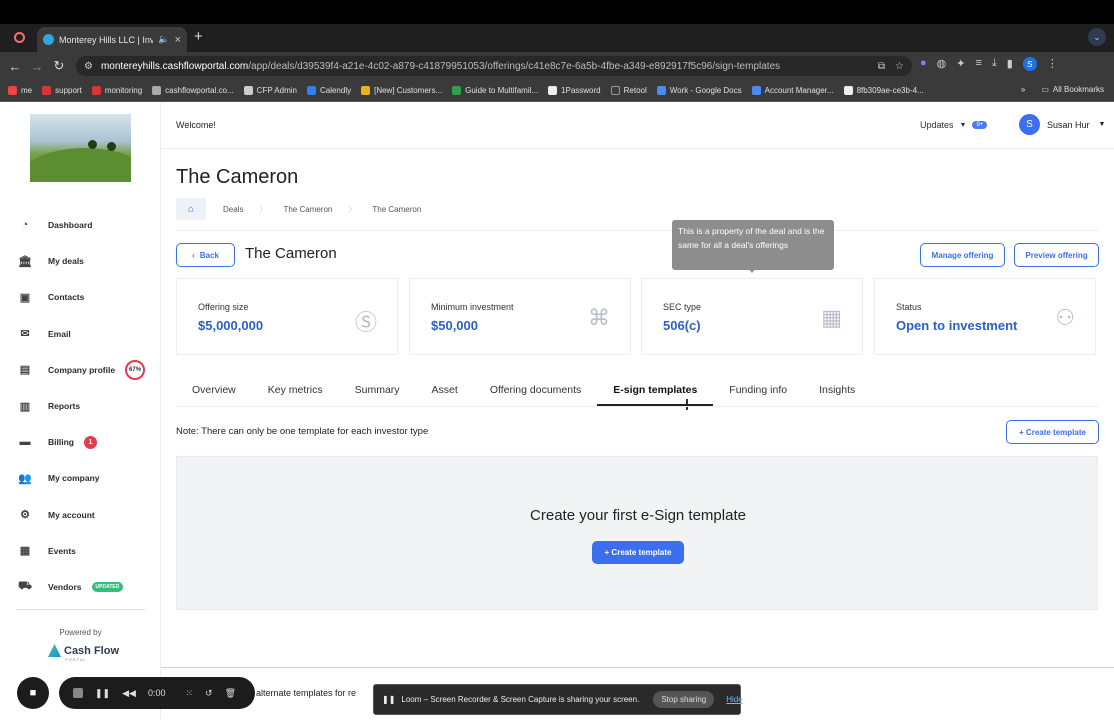 Image resolution: width=1114 pixels, height=720 pixels. I want to click on truck-icon: ⛟, so click(25, 585).